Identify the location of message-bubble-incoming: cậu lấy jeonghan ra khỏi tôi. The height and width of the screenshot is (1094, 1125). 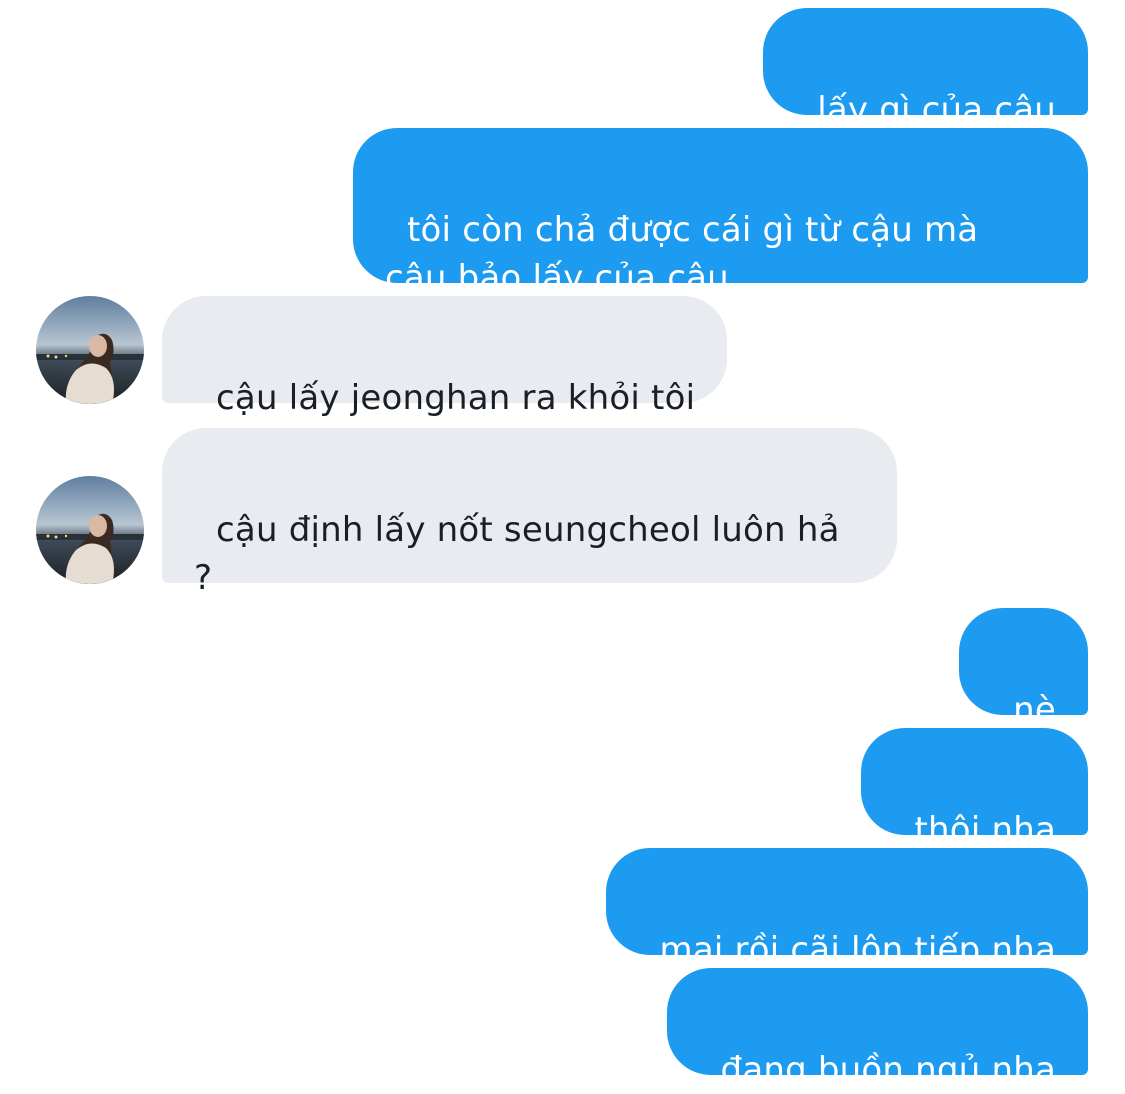
(445, 357).